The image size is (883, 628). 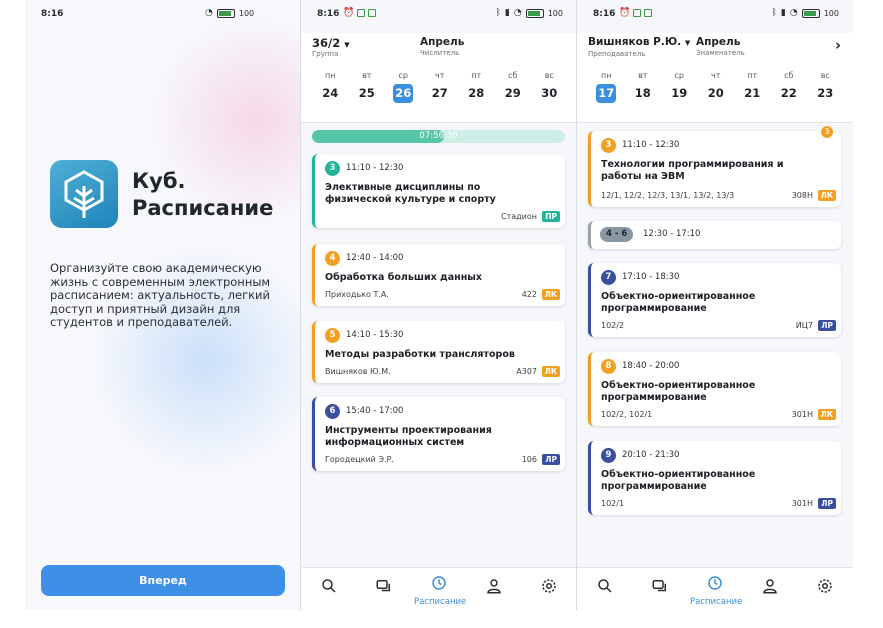 I want to click on group-selector-caption: Группа, so click(x=325, y=54).